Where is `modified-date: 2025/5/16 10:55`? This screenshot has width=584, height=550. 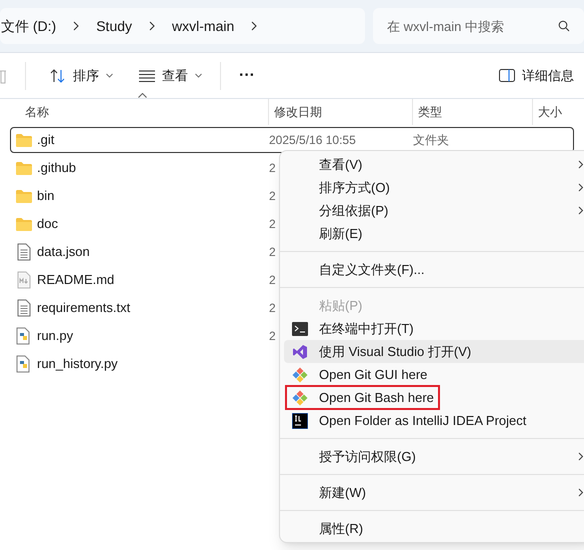
modified-date: 2025/5/16 10:55 is located at coordinates (312, 140).